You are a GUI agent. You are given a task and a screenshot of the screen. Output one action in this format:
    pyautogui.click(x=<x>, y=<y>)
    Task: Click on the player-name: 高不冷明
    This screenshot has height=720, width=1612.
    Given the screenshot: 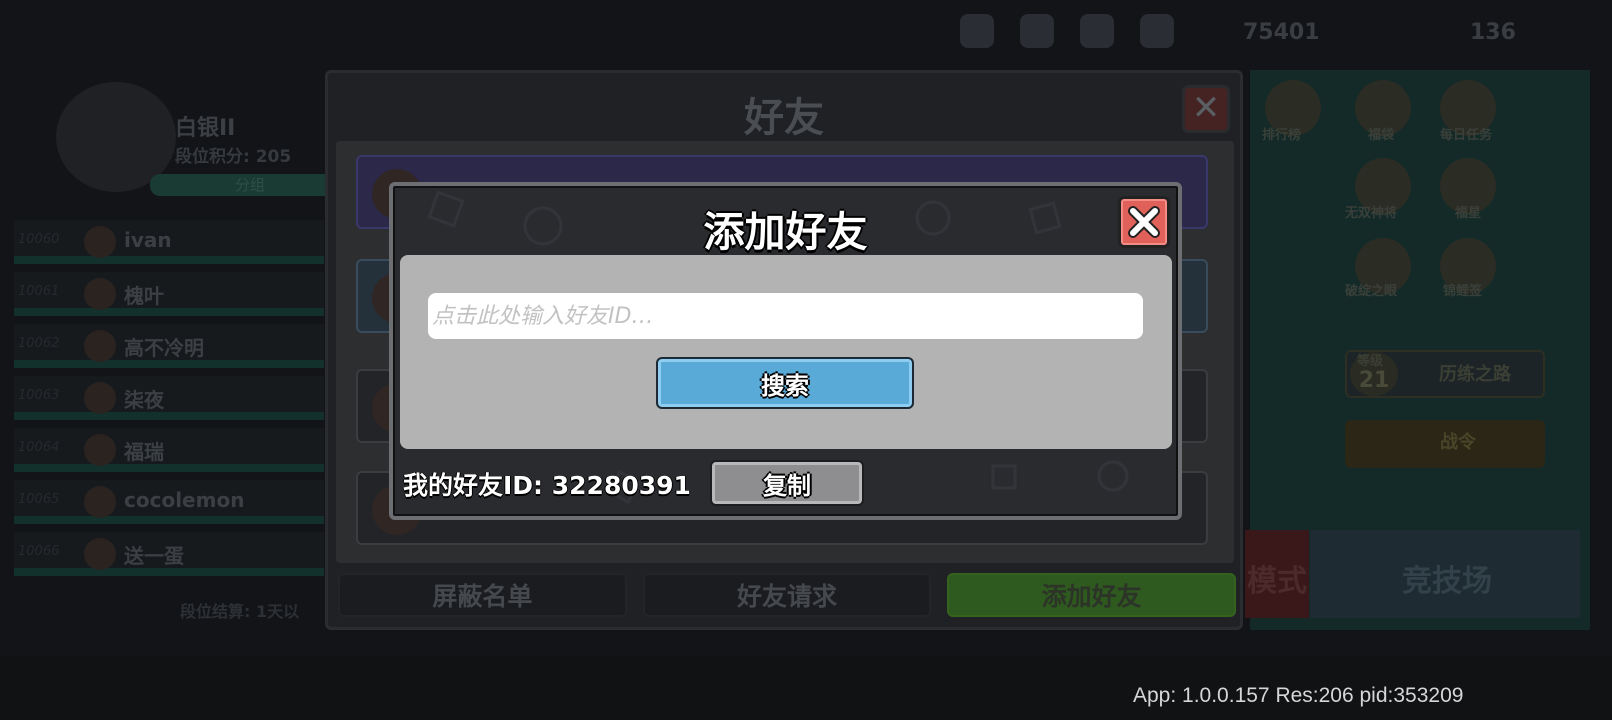 What is the action you would take?
    pyautogui.click(x=164, y=348)
    